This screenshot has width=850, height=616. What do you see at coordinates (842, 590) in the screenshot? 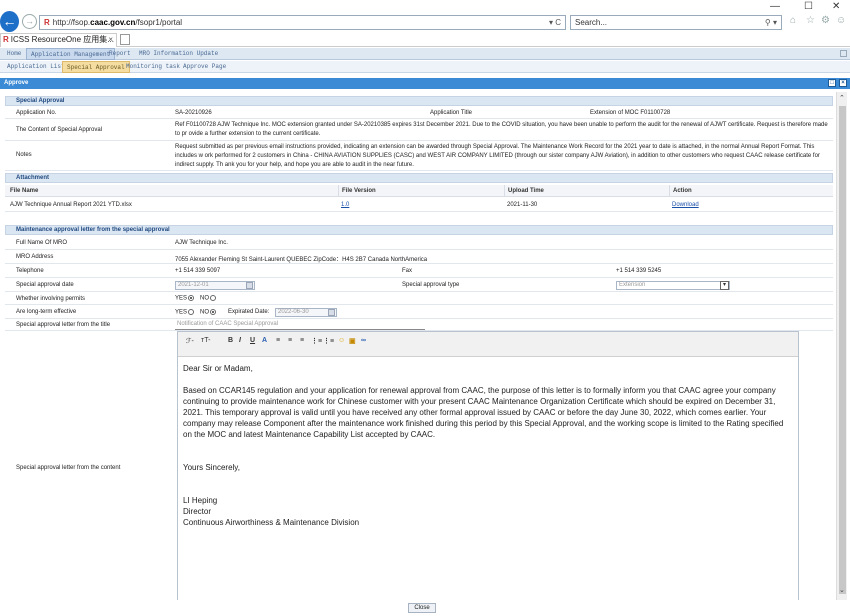
I see `scroll-down-icon: ⌄` at bounding box center [842, 590].